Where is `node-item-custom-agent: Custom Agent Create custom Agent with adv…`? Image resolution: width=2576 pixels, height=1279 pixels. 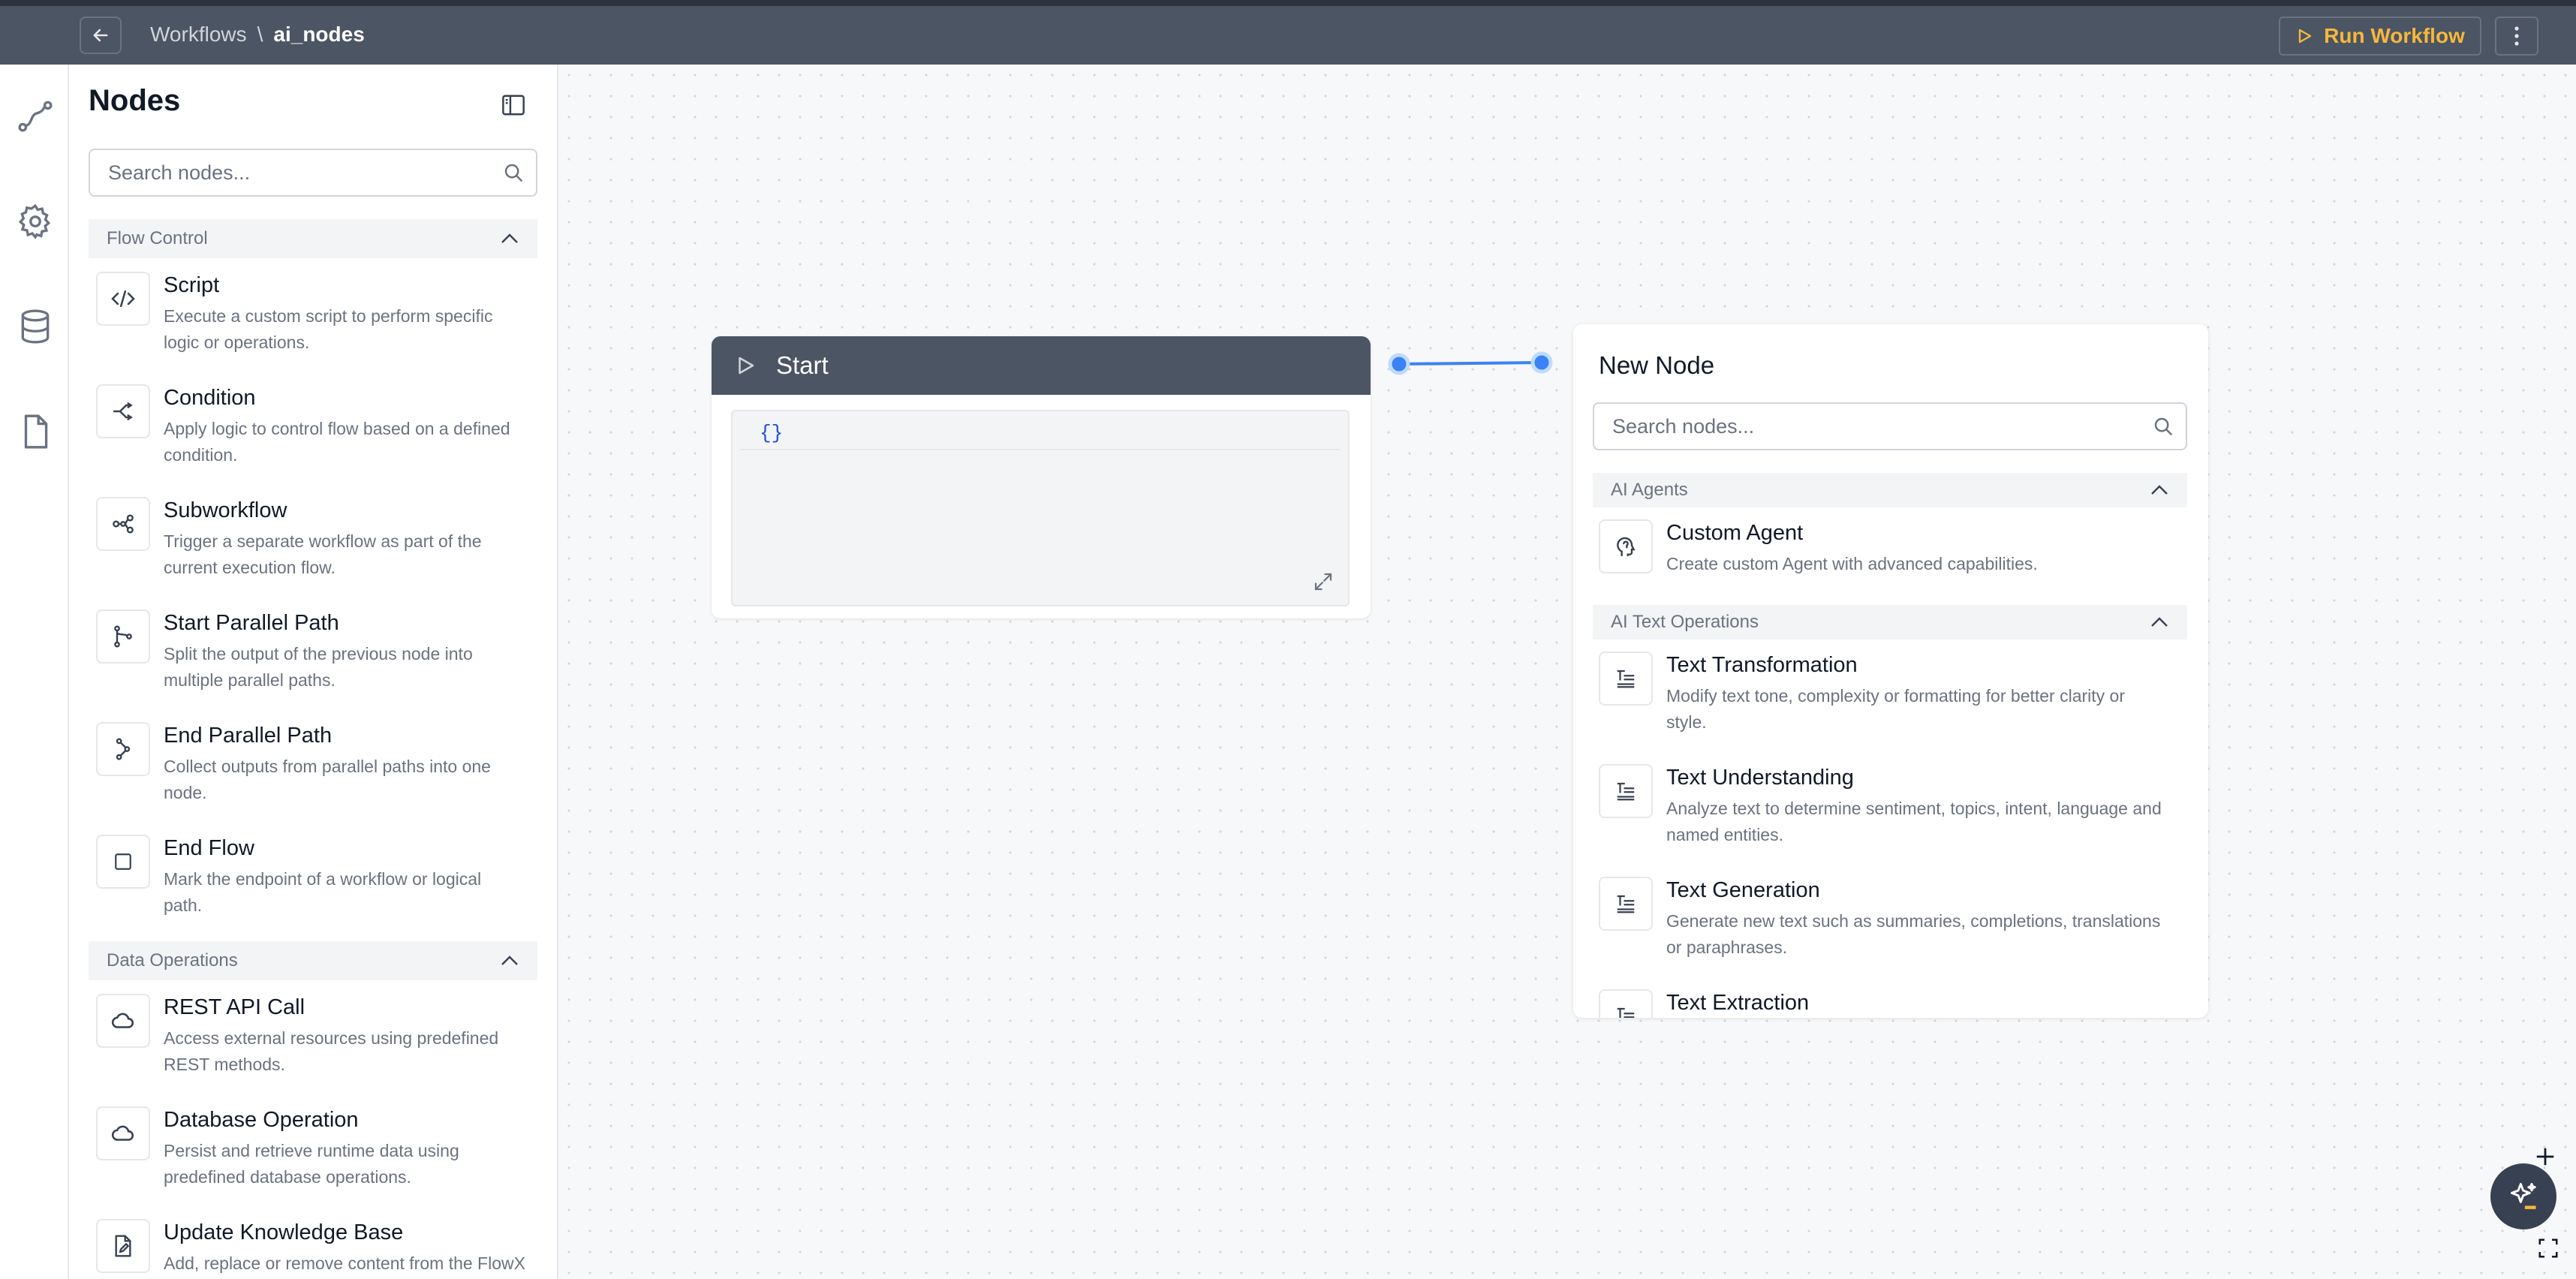 node-item-custom-agent: Custom Agent Create custom Agent with adv… is located at coordinates (1818, 548).